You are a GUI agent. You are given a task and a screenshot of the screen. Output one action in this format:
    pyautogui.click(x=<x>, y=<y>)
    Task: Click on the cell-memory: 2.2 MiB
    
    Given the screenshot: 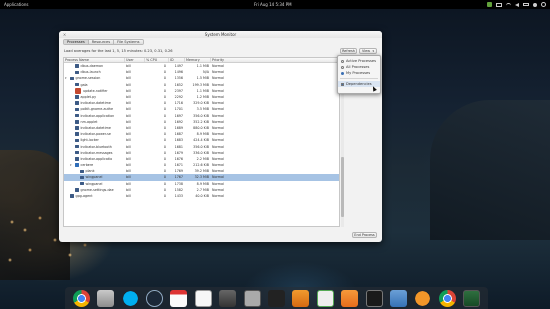 What is the action you would take?
    pyautogui.click(x=202, y=158)
    